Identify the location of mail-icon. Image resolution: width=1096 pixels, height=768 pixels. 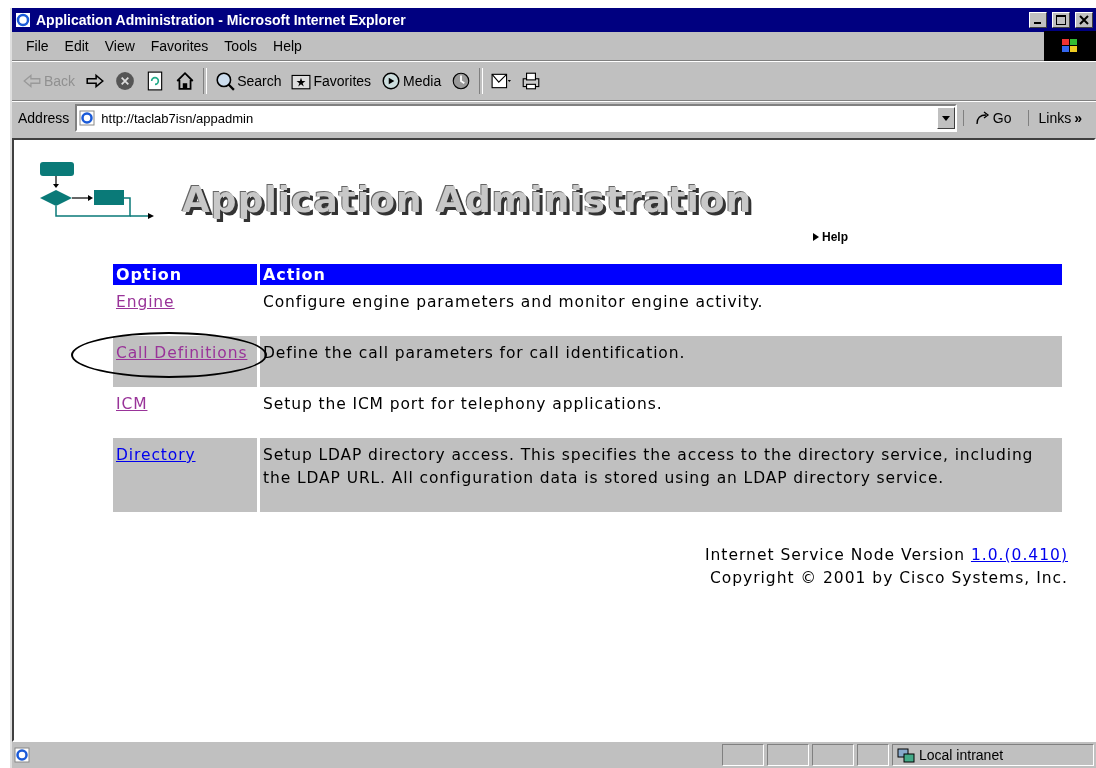
(501, 81).